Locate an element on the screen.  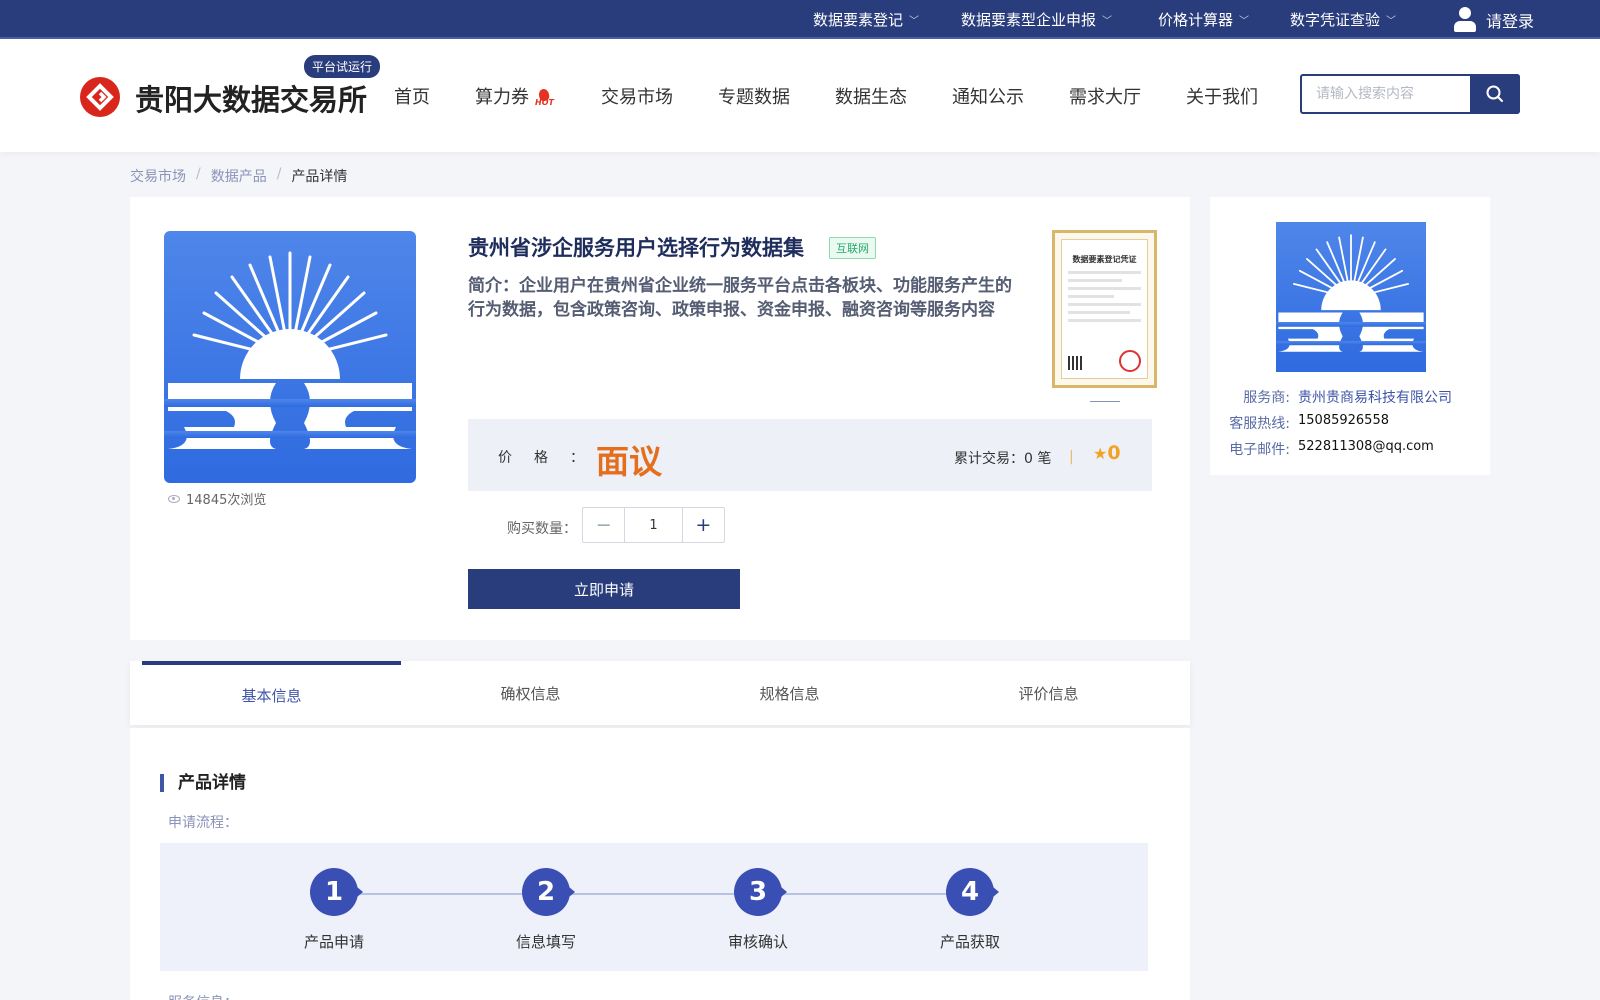
provider-logo is located at coordinates (1351, 297).